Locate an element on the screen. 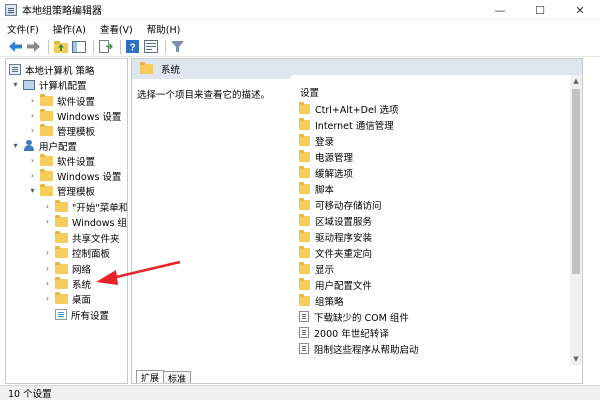 This screenshot has width=600, height=400. tree-item-label: 共享文件夹 is located at coordinates (96, 239).